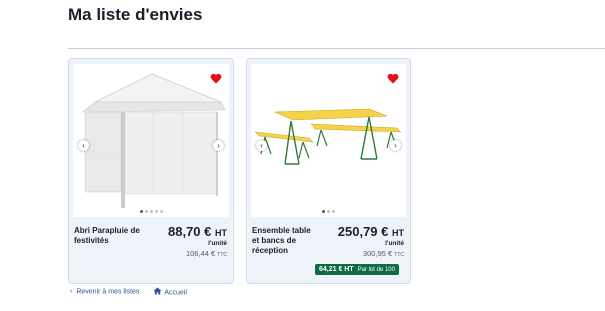  I want to click on price-main: 88,70 € HT, so click(197, 231).